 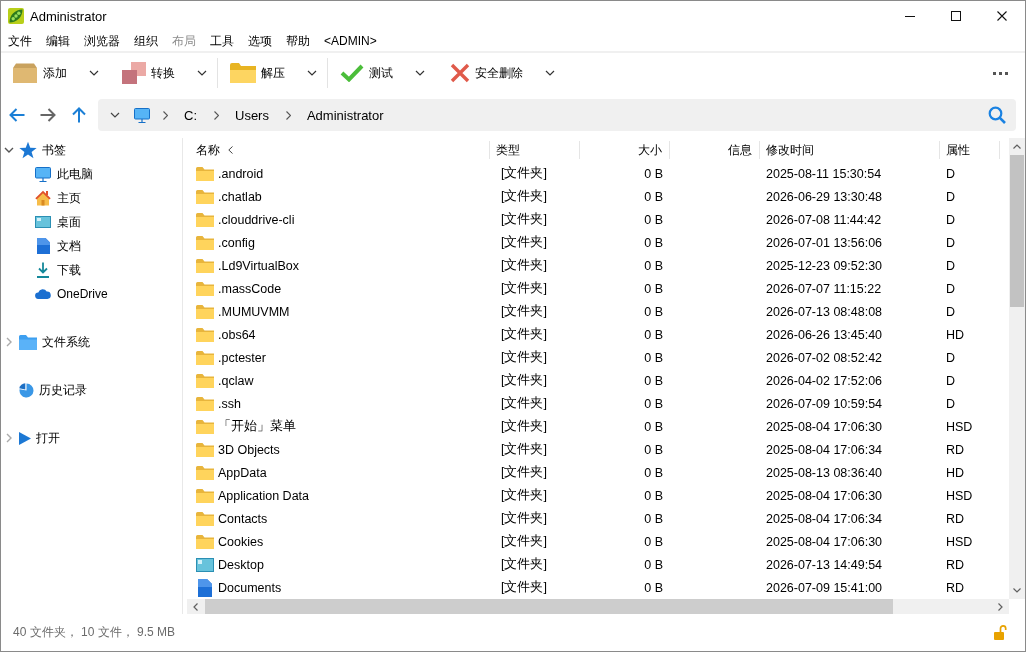 I want to click on dropdown-button, so click(x=115, y=115).